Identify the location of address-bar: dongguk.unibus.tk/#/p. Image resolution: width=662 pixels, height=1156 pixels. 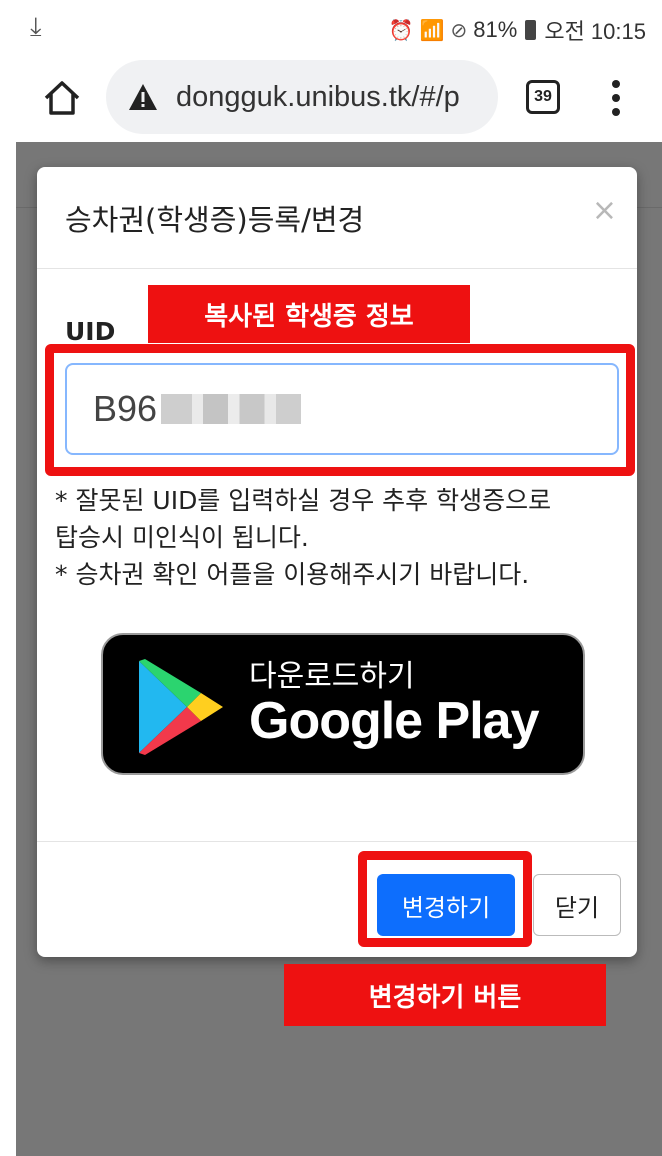
(302, 97).